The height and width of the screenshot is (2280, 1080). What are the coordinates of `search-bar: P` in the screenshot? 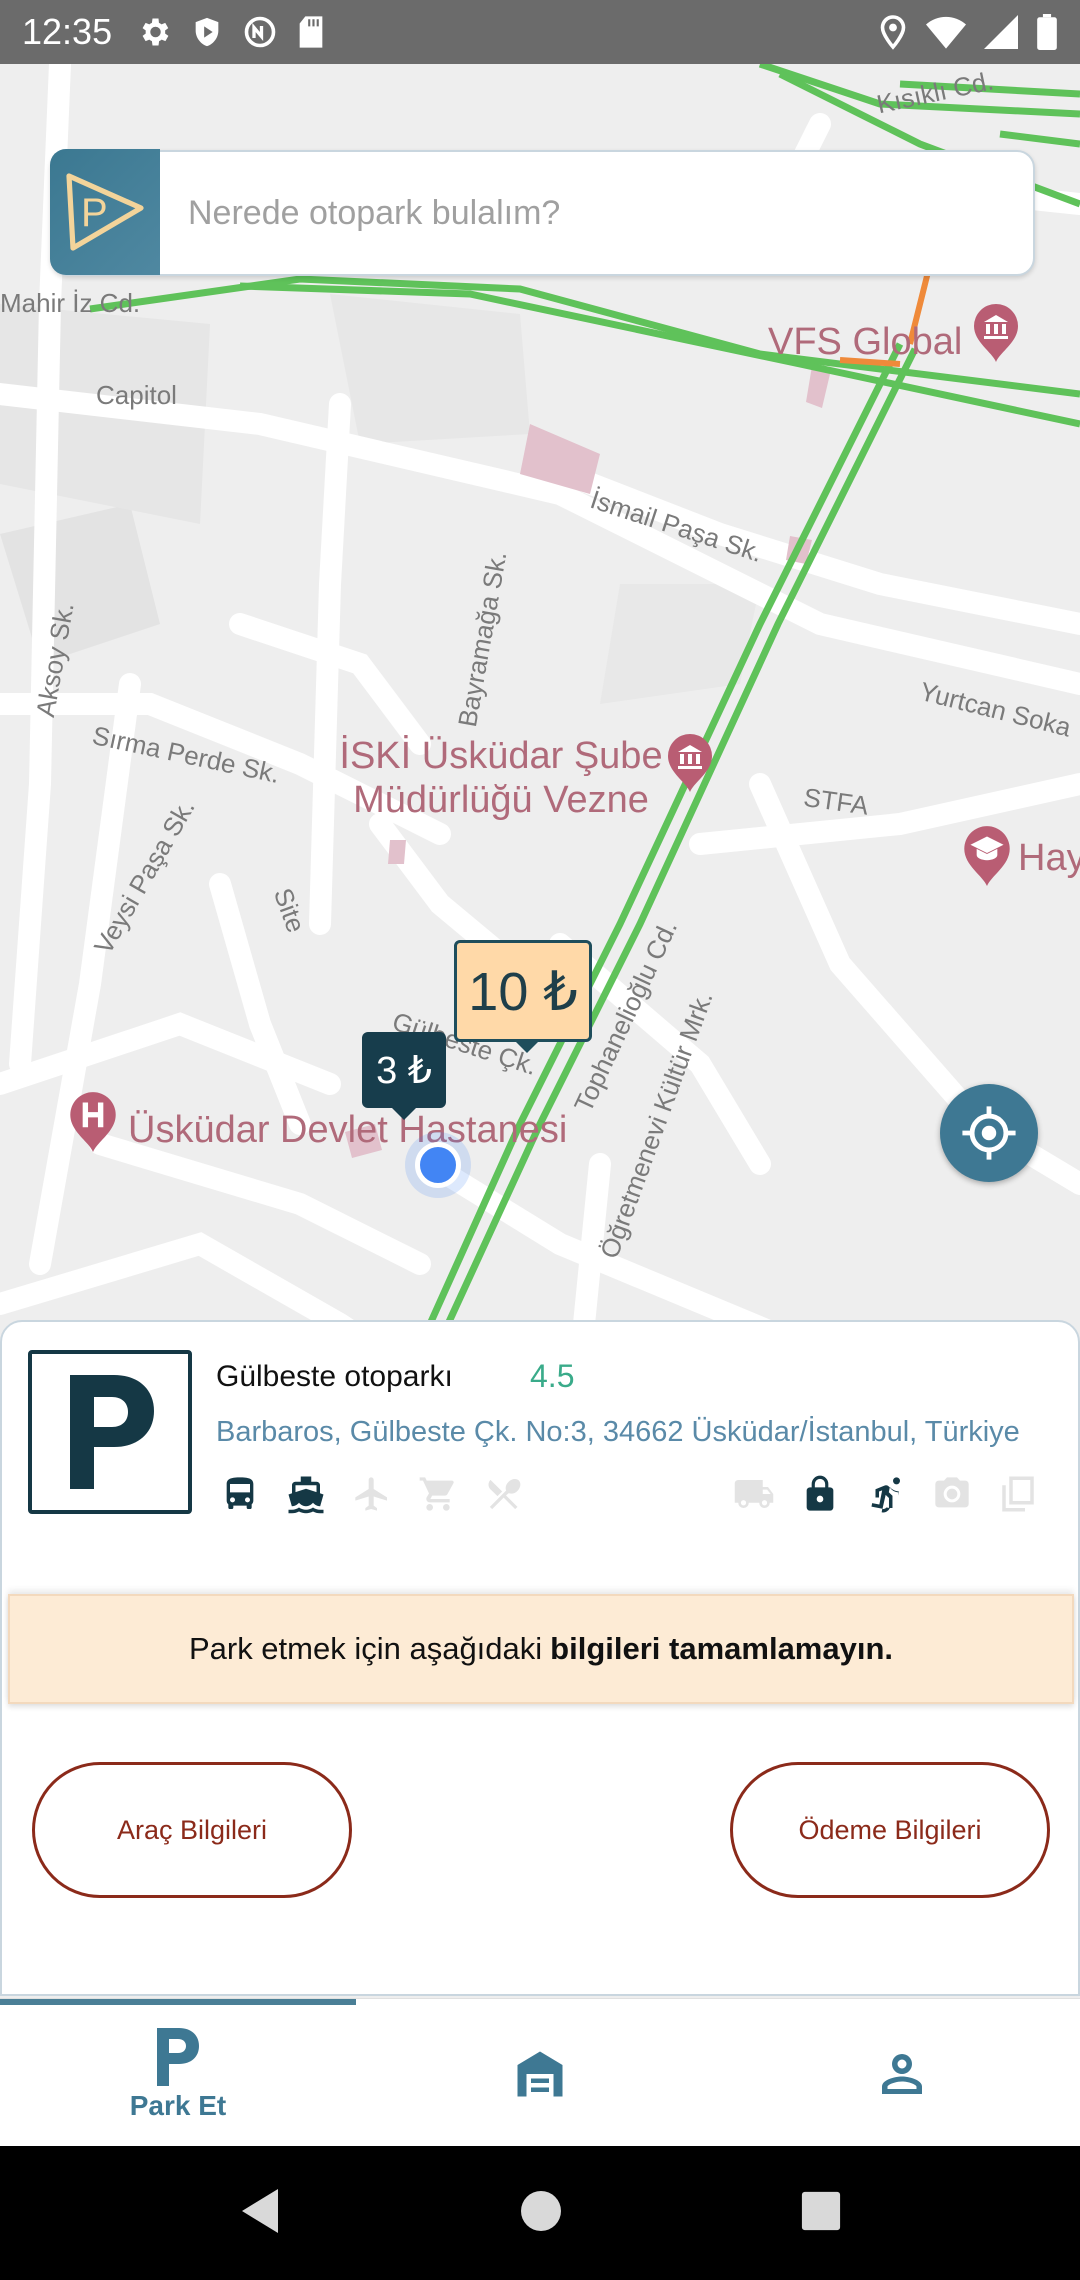 It's located at (542, 212).